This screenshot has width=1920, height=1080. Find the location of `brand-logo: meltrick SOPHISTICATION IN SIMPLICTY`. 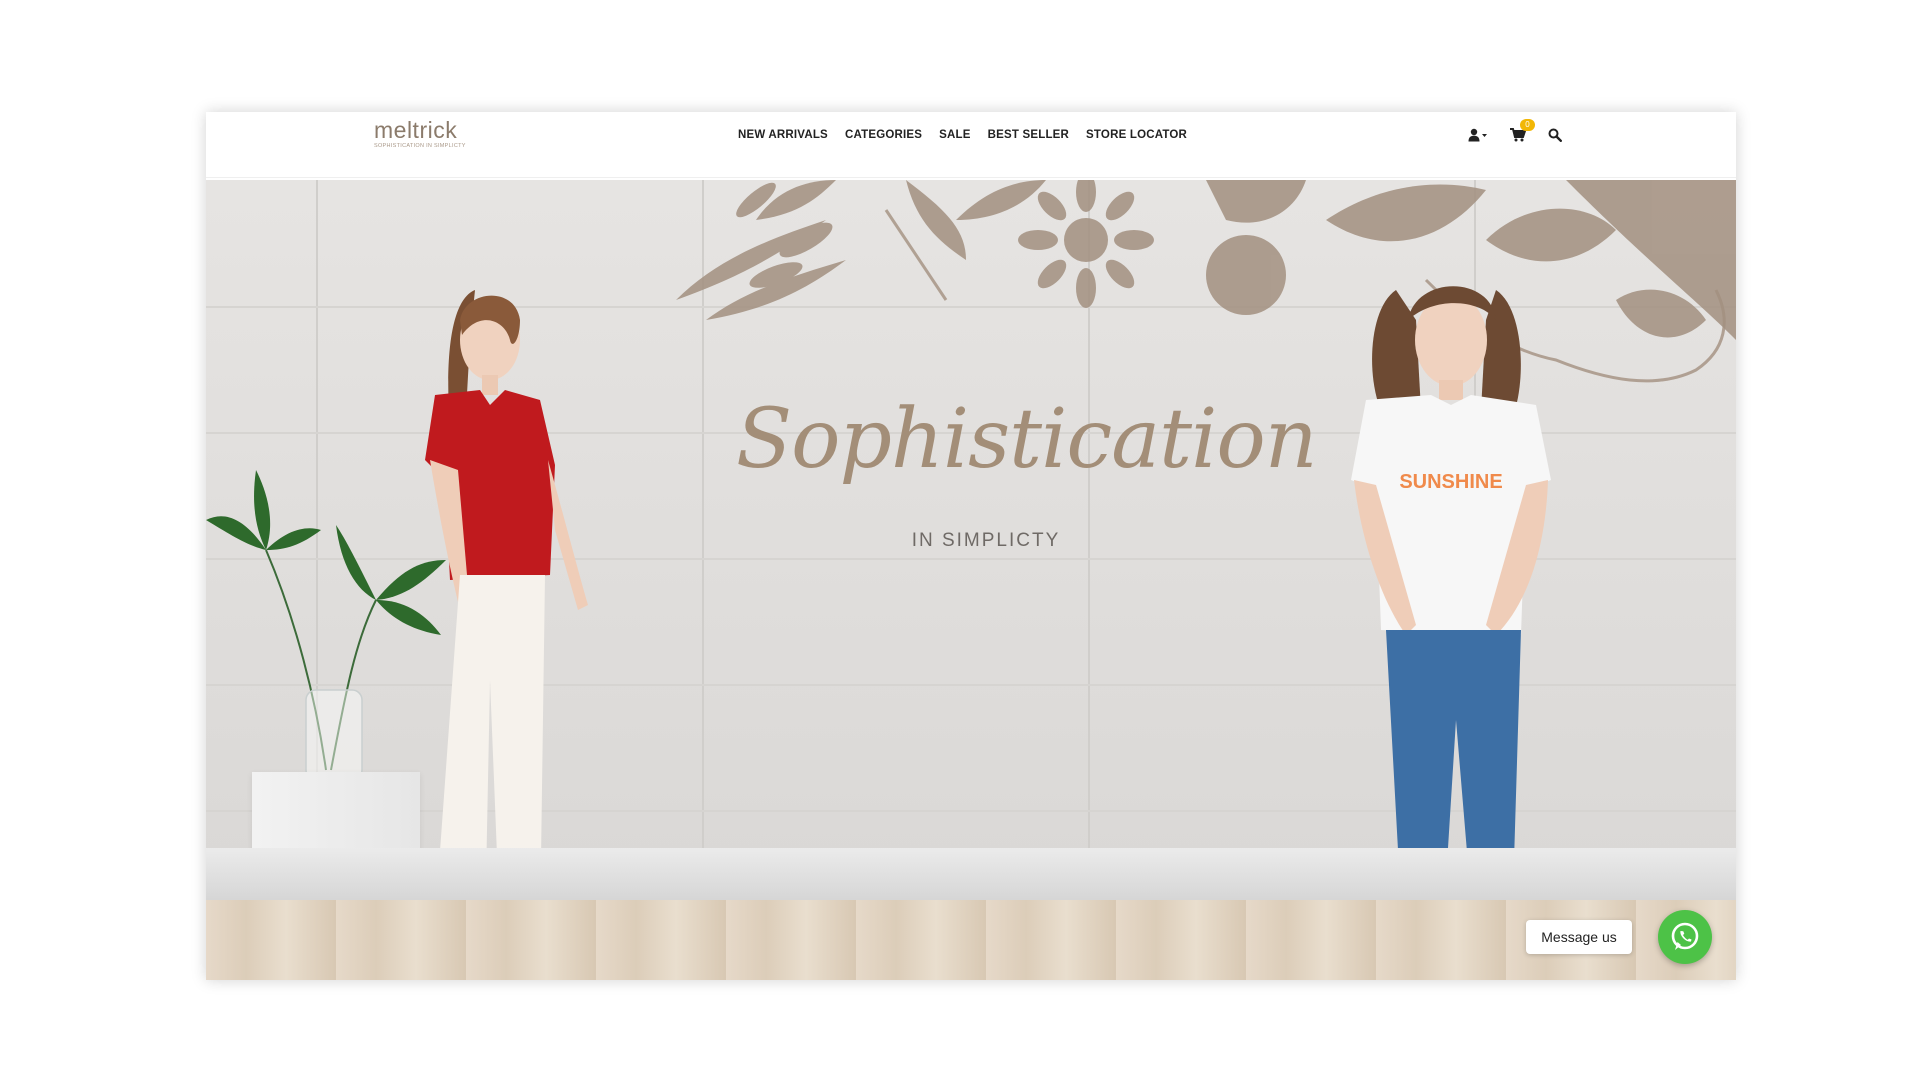

brand-logo: meltrick SOPHISTICATION IN SIMPLICTY is located at coordinates (420, 132).